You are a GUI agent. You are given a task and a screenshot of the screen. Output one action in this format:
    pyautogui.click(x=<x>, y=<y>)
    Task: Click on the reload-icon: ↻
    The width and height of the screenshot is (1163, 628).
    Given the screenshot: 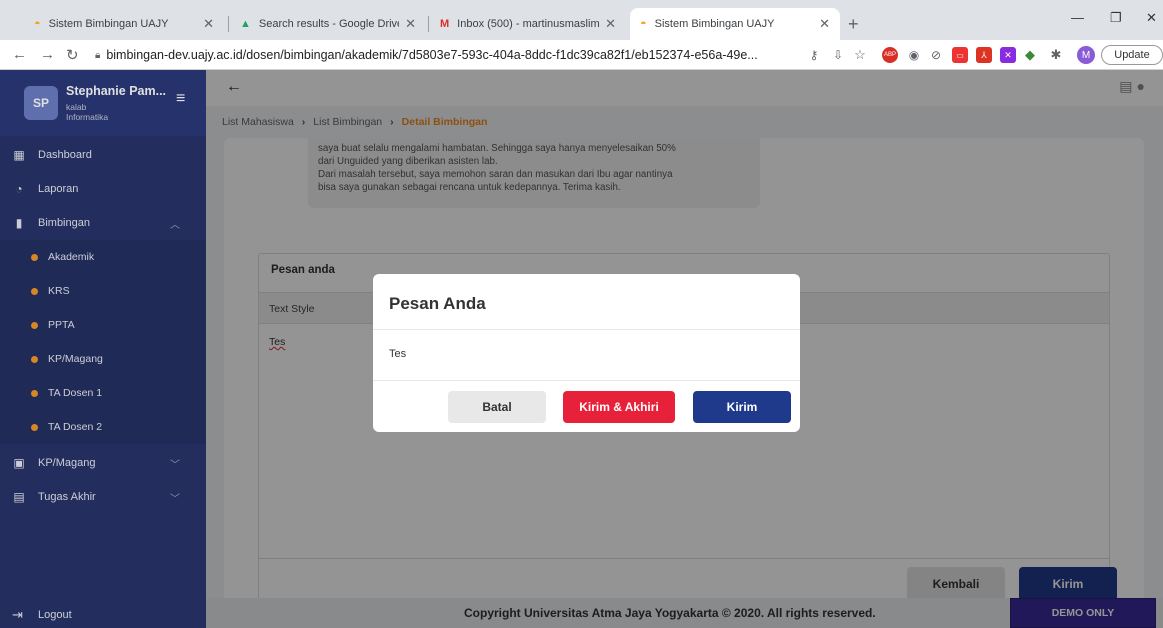 What is the action you would take?
    pyautogui.click(x=72, y=55)
    